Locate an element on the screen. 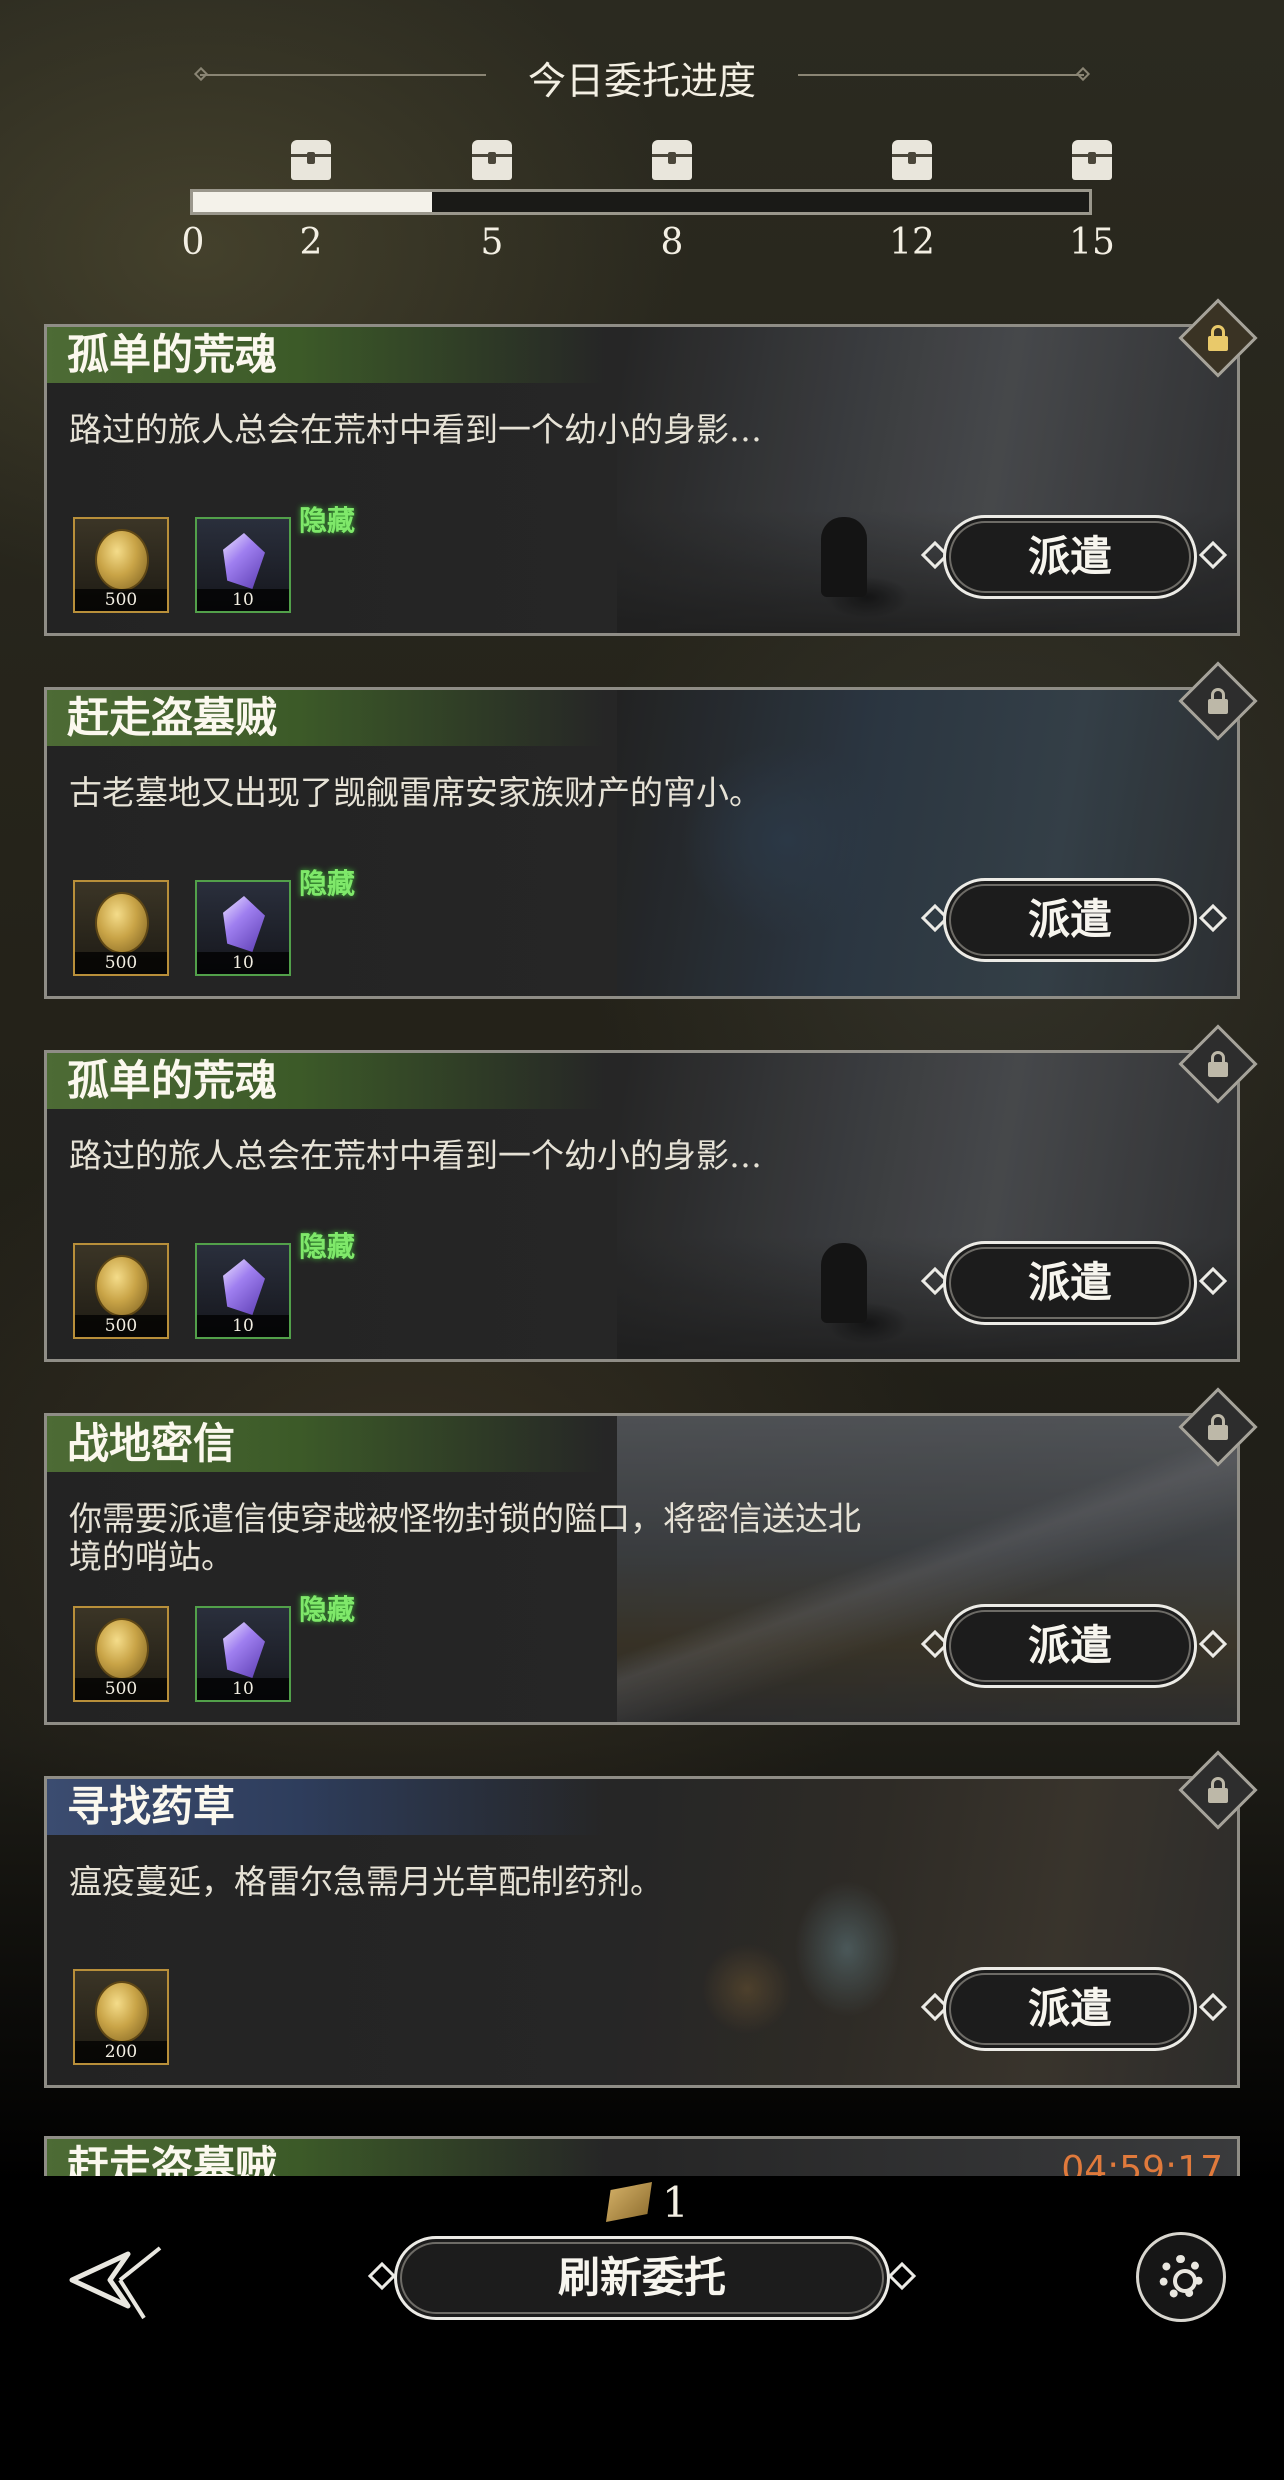 This screenshot has width=1284, height=2480. quest-card: 赶走盗墓贼古老墓地又出现了觊觎雷席安家族财产的宵小。 500 10 隐藏 派遣 is located at coordinates (642, 843).